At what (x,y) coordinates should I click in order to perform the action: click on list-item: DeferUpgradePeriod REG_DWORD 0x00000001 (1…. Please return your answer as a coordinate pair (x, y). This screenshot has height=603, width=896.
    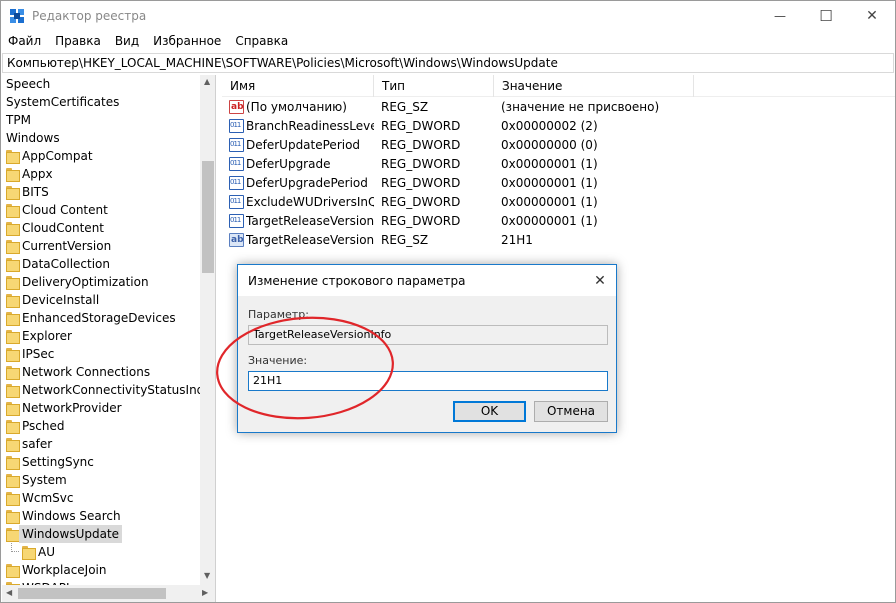
    Looking at the image, I should click on (522, 183).